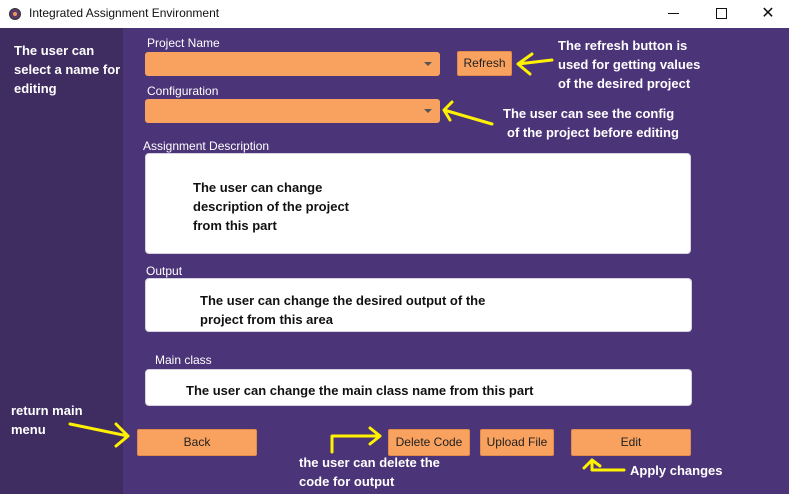 The width and height of the screenshot is (789, 494). I want to click on edit-button: Edit, so click(631, 442).